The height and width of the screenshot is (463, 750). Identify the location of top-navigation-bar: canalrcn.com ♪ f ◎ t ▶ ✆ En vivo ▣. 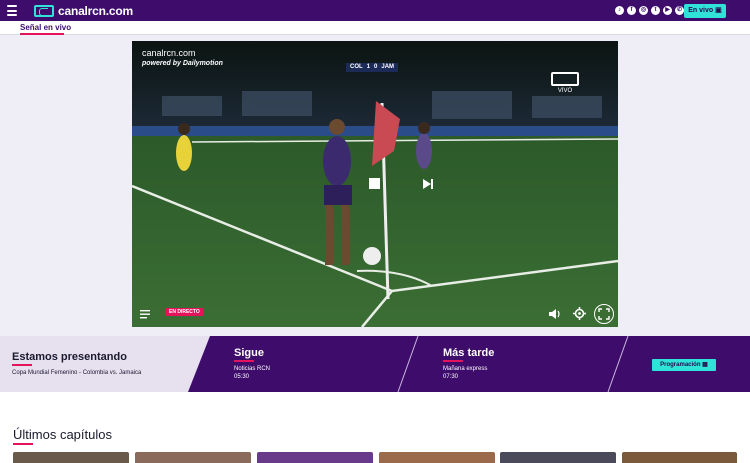
(375, 10).